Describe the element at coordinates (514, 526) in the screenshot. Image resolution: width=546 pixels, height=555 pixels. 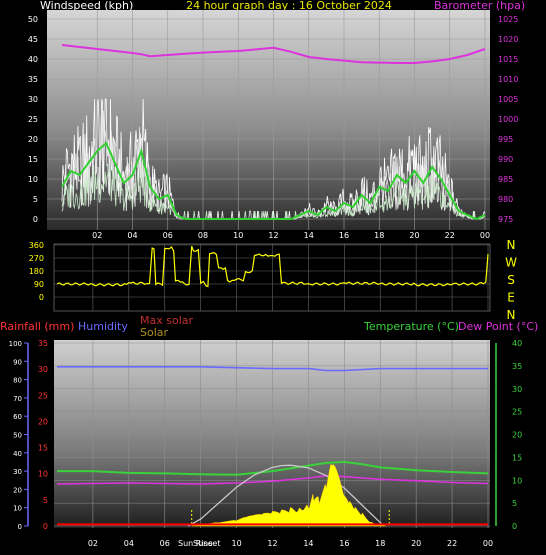
I see `temperature-tick-label: 0` at that location.